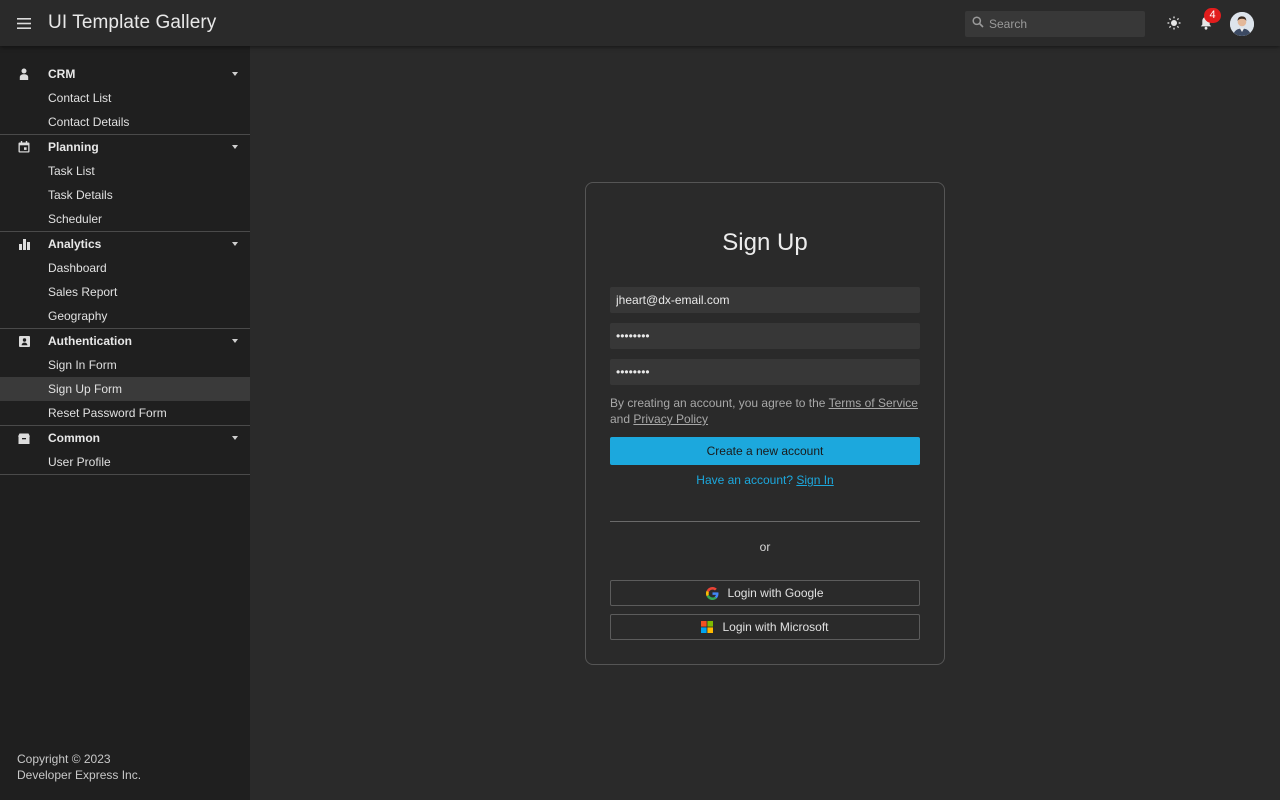 The height and width of the screenshot is (800, 1280). I want to click on page-title: Sign Up, so click(765, 242).